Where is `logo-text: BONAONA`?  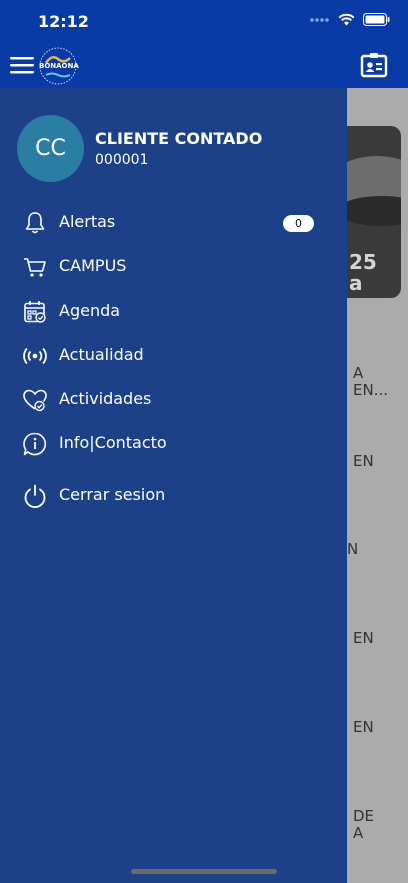
logo-text: BONAONA is located at coordinates (59, 66).